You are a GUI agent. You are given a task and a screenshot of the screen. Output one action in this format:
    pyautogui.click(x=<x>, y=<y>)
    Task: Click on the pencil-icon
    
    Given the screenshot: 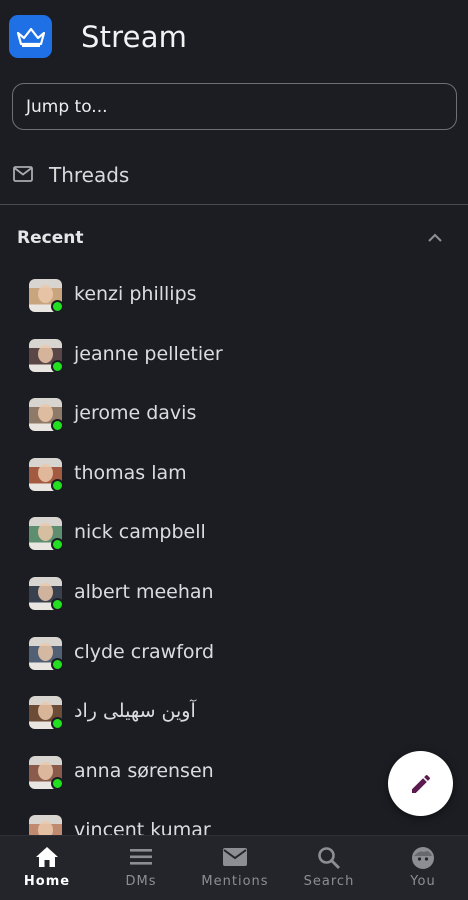 What is the action you would take?
    pyautogui.click(x=420, y=783)
    